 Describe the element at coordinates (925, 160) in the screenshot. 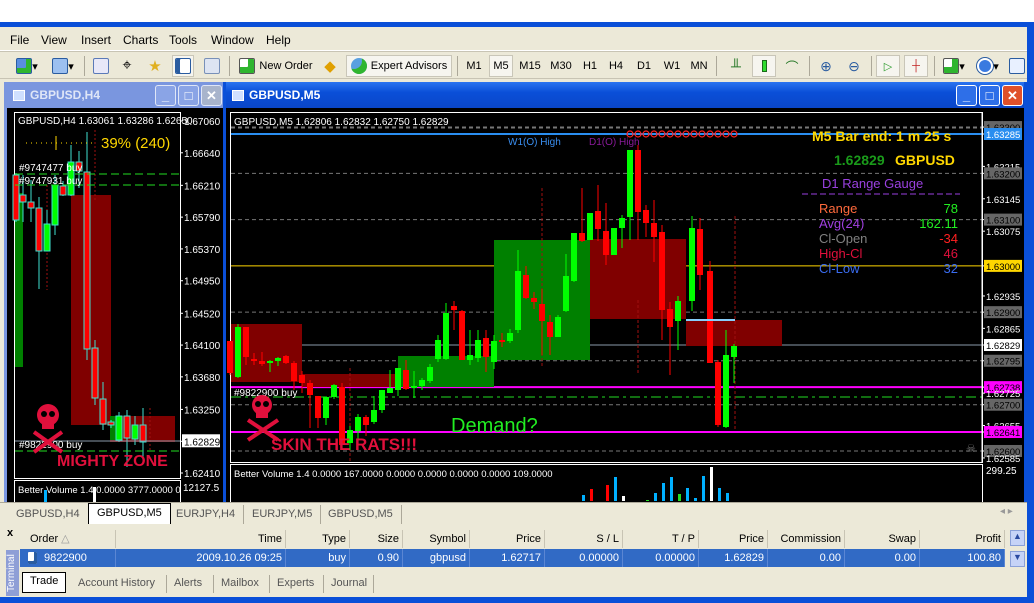

I see `symbol-label: GBPUSD` at that location.